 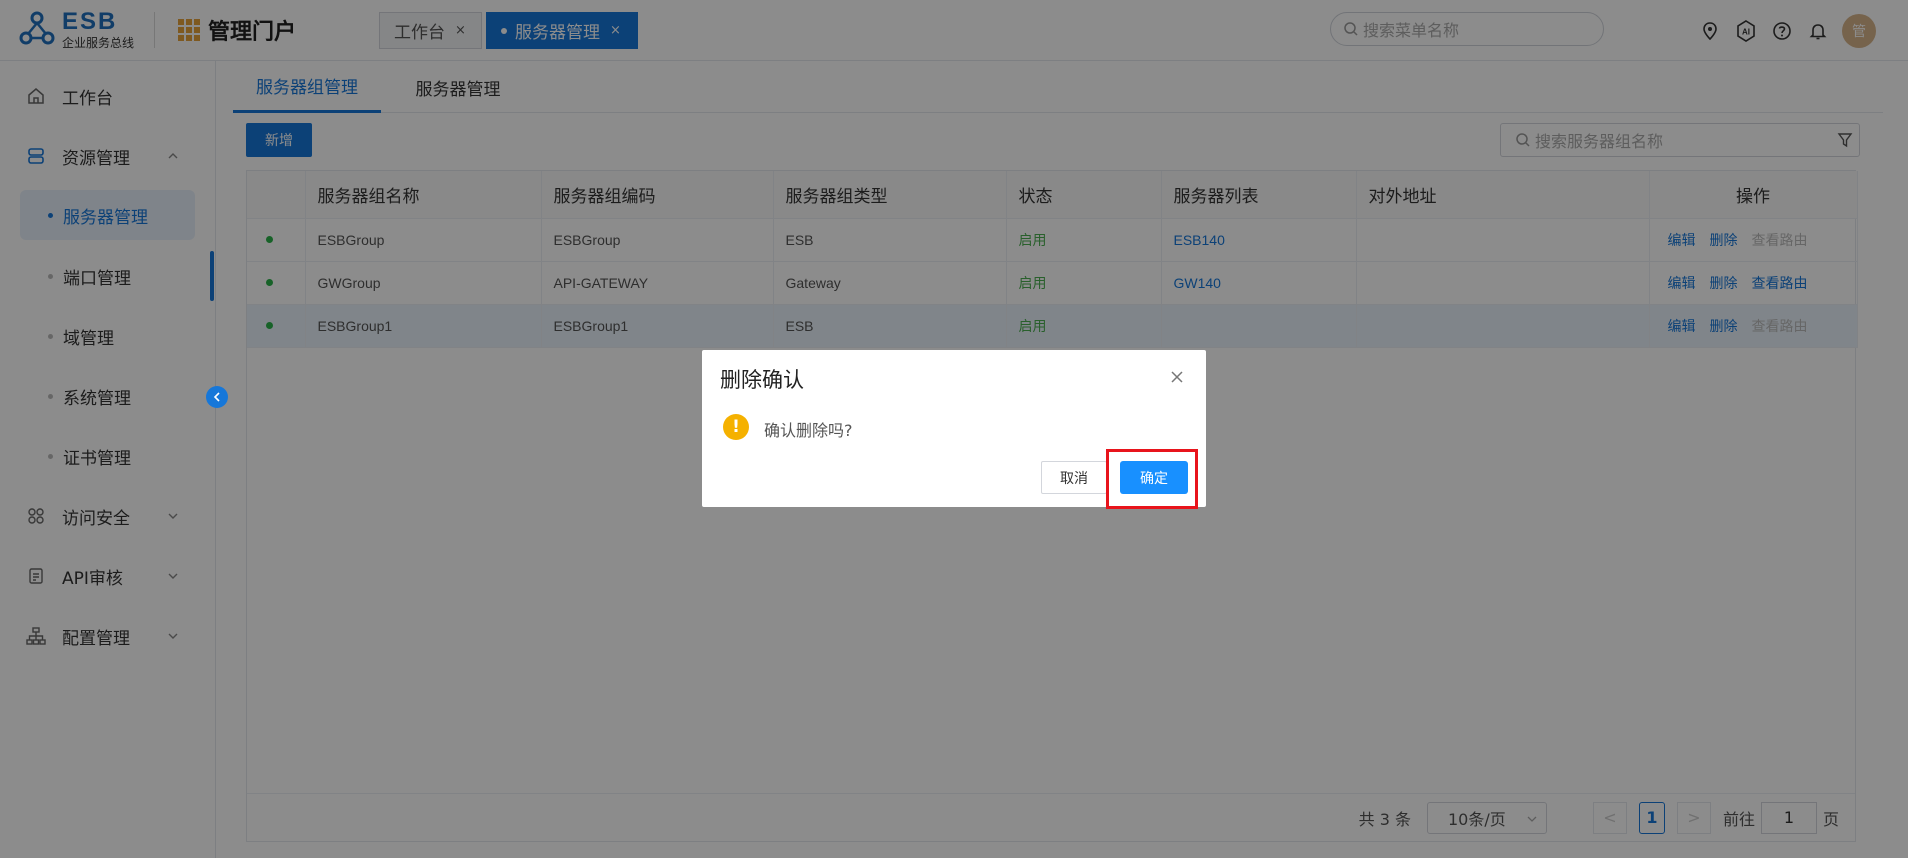 I want to click on dialog-message: 确认删除吗?, so click(x=808, y=430).